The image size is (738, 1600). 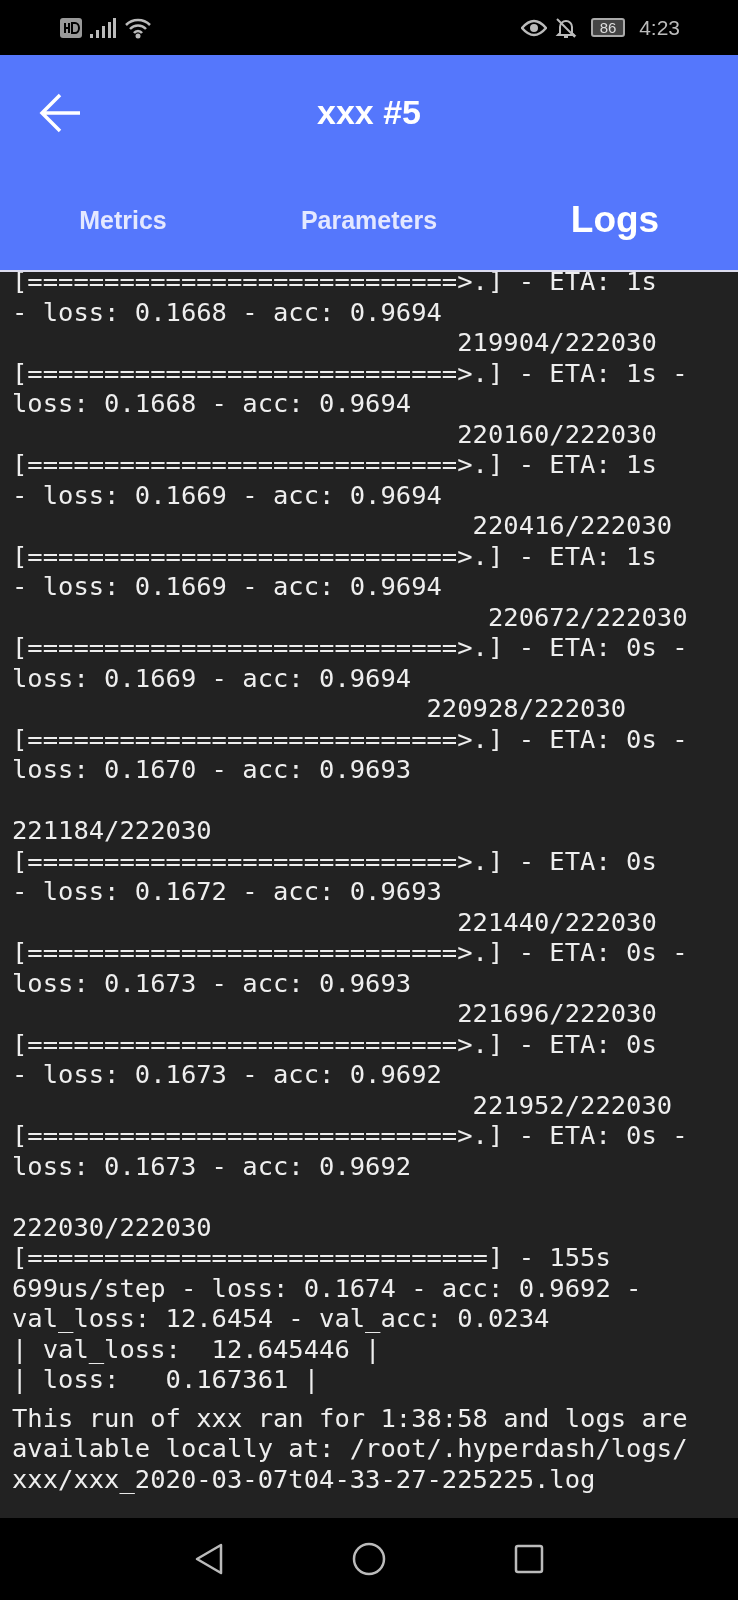 I want to click on log-line: 221952/222030, so click(x=572, y=1105).